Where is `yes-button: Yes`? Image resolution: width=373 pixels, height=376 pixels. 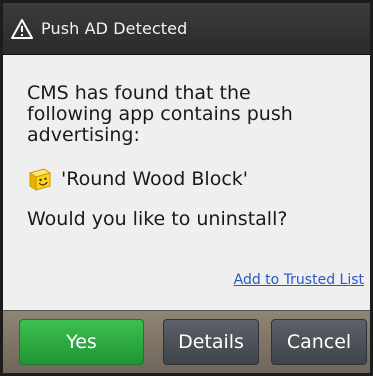
yes-button: Yes is located at coordinates (81, 342).